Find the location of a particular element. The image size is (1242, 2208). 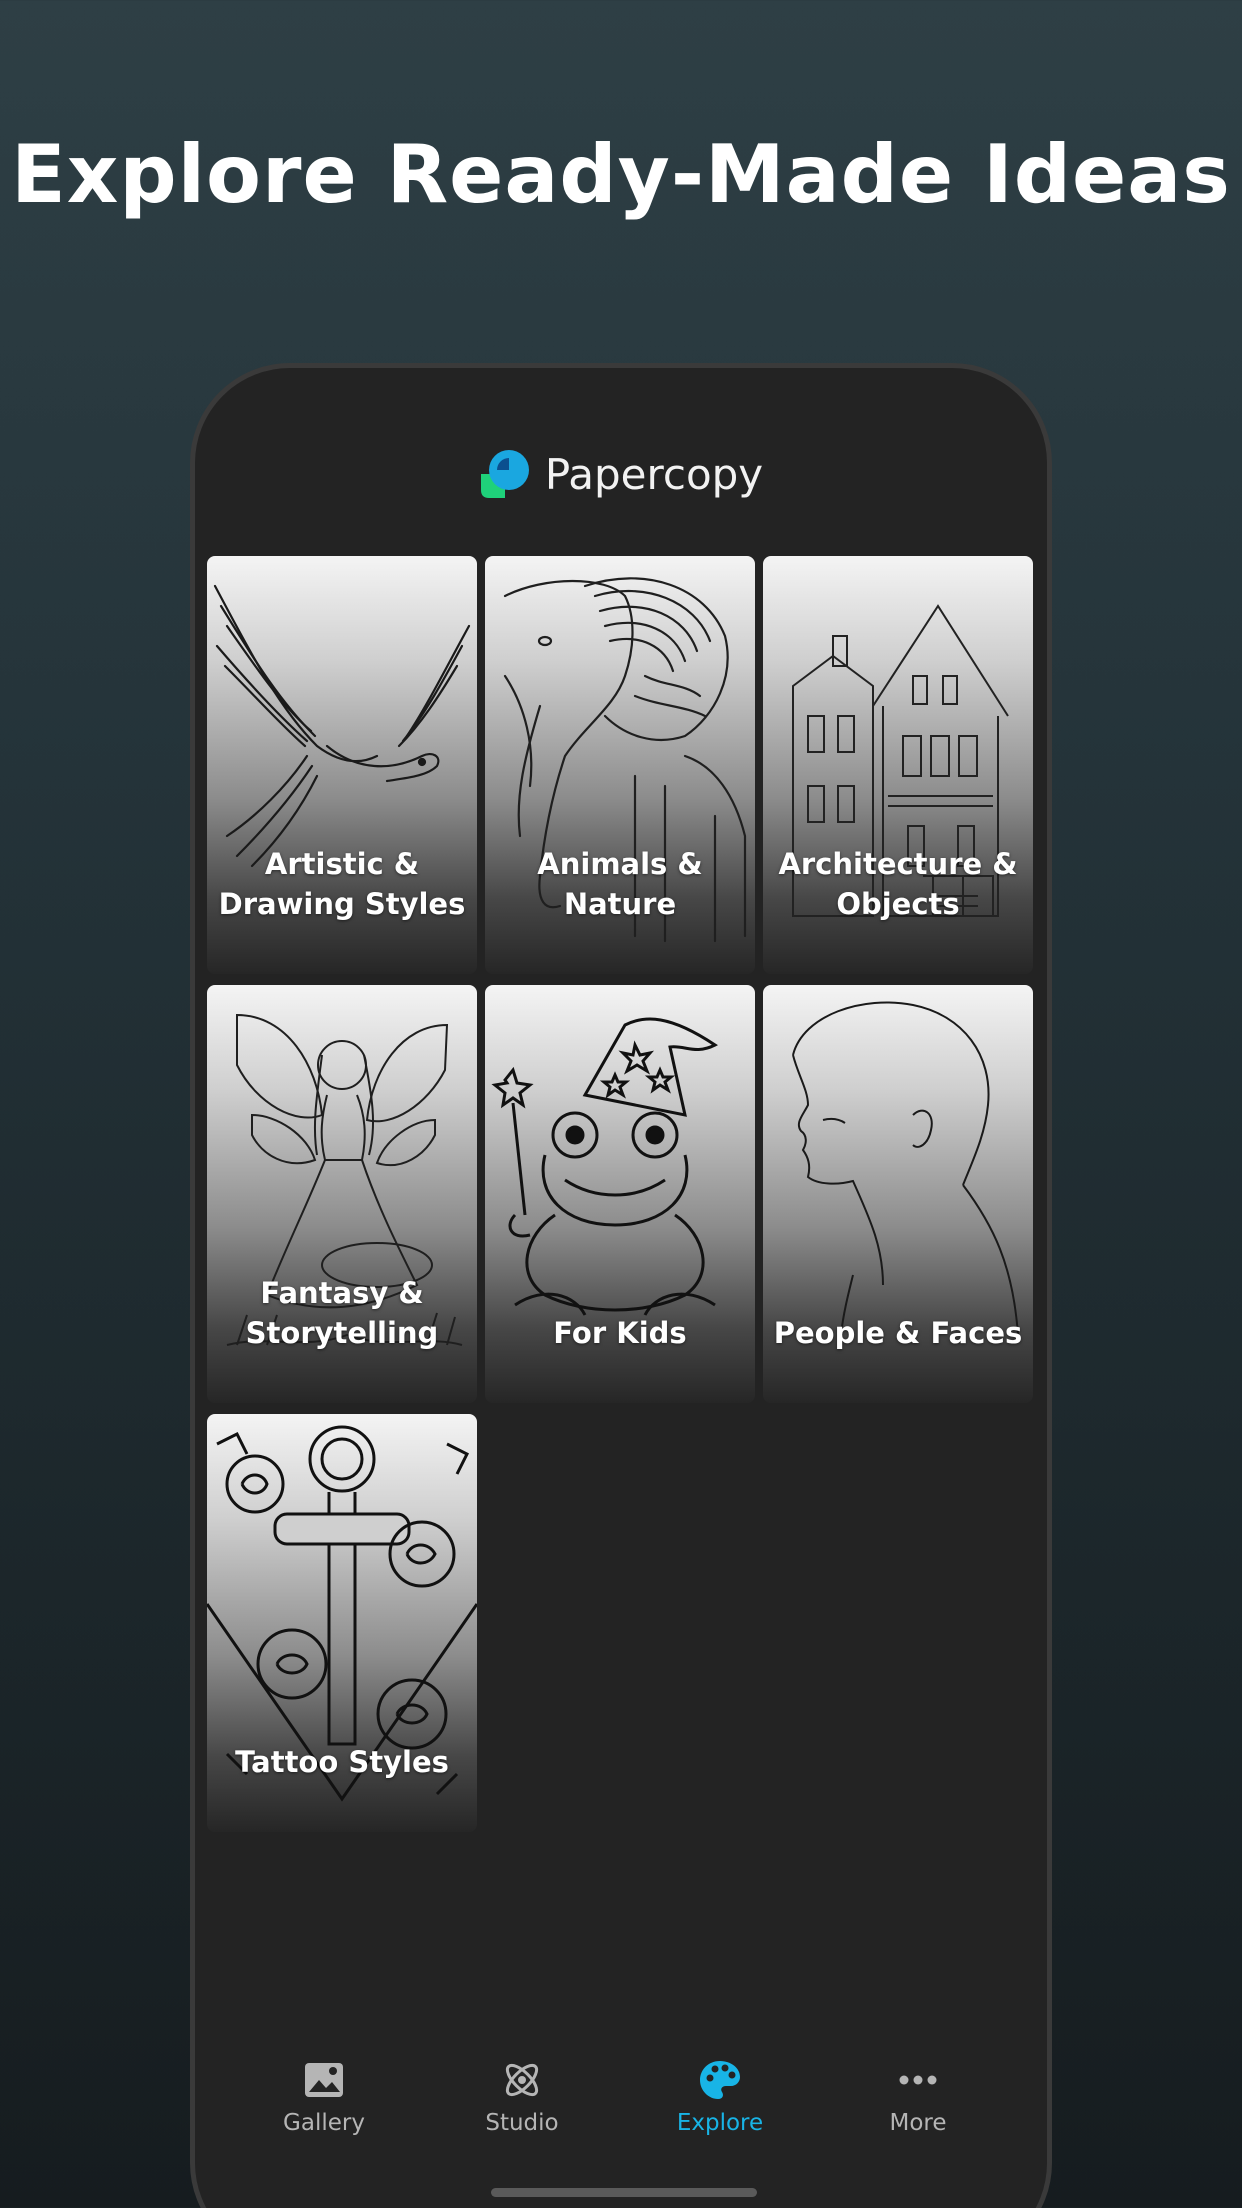

bottom-tab-bar: Gallery Studio Explore More is located at coordinates (621, 2108).